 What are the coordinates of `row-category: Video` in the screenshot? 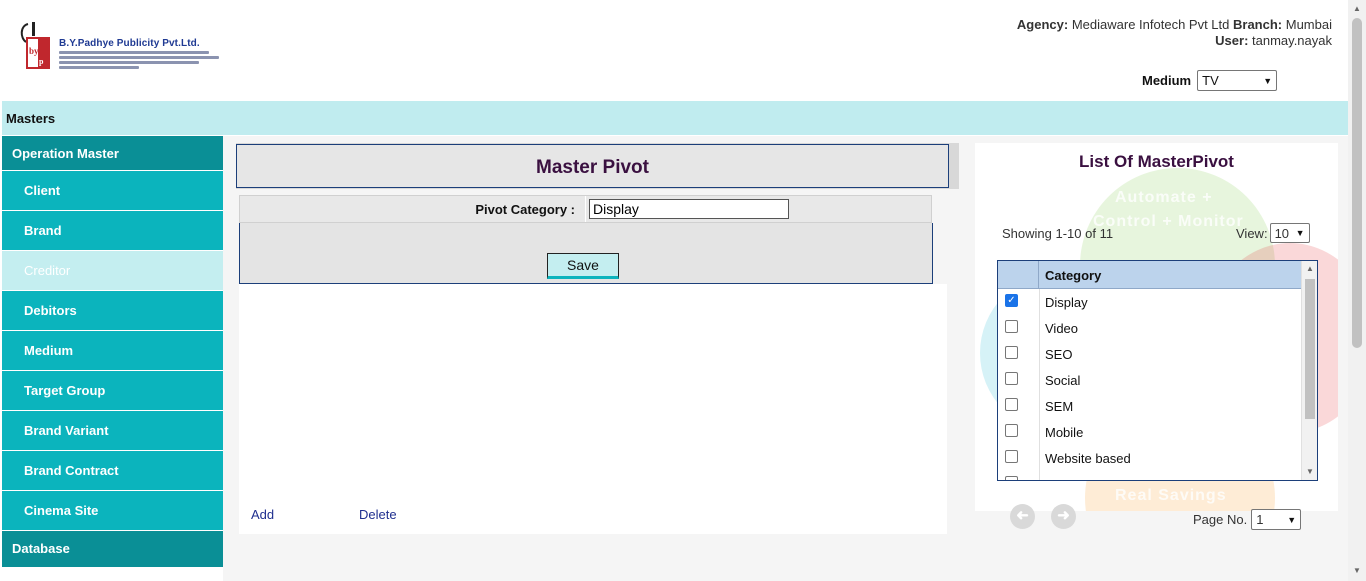 It's located at (1062, 328).